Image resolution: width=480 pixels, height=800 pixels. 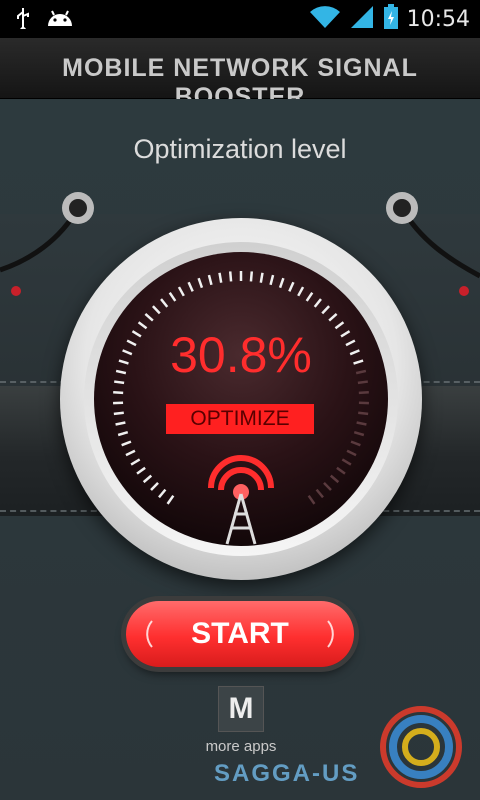 I want to click on optimization-percent: 30.8%, so click(x=241, y=355).